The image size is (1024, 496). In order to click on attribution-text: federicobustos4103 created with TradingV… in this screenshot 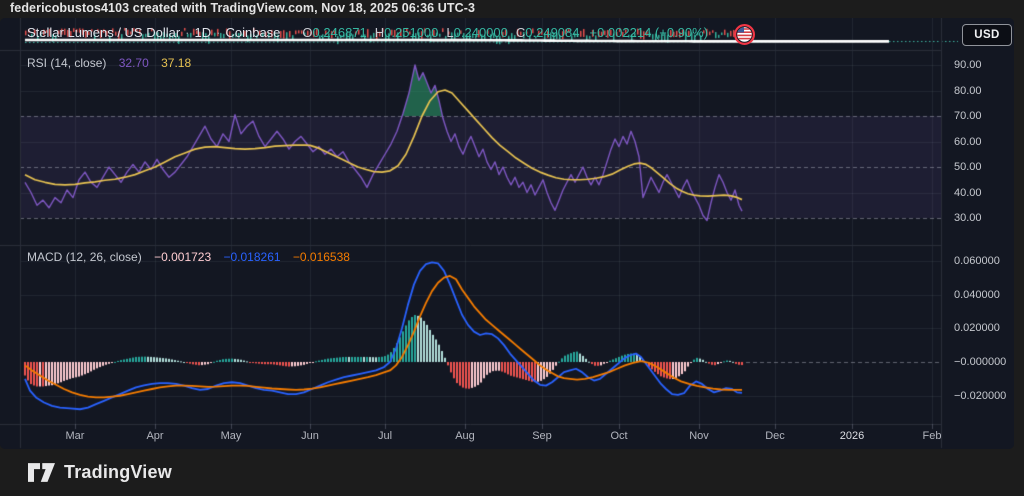, I will do `click(243, 8)`.